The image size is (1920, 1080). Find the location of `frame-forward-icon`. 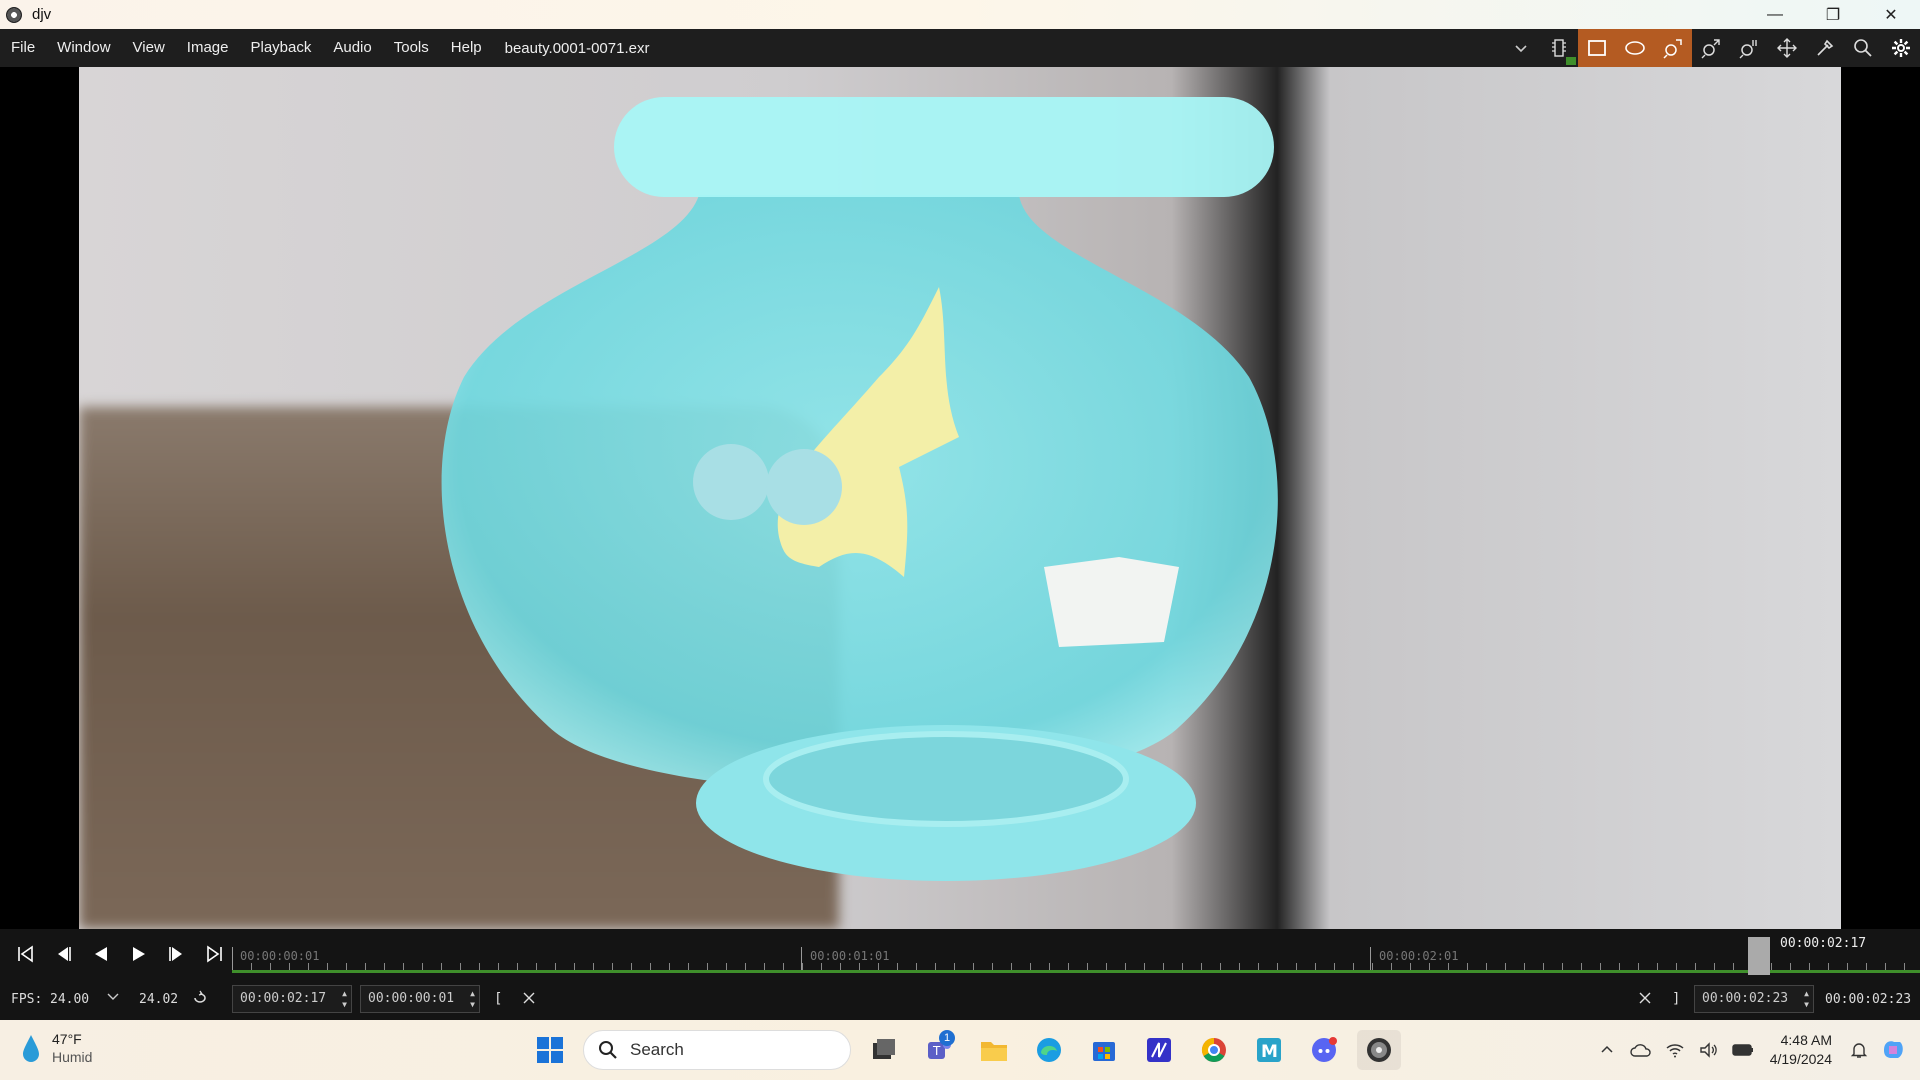

frame-forward-icon is located at coordinates (175, 954).